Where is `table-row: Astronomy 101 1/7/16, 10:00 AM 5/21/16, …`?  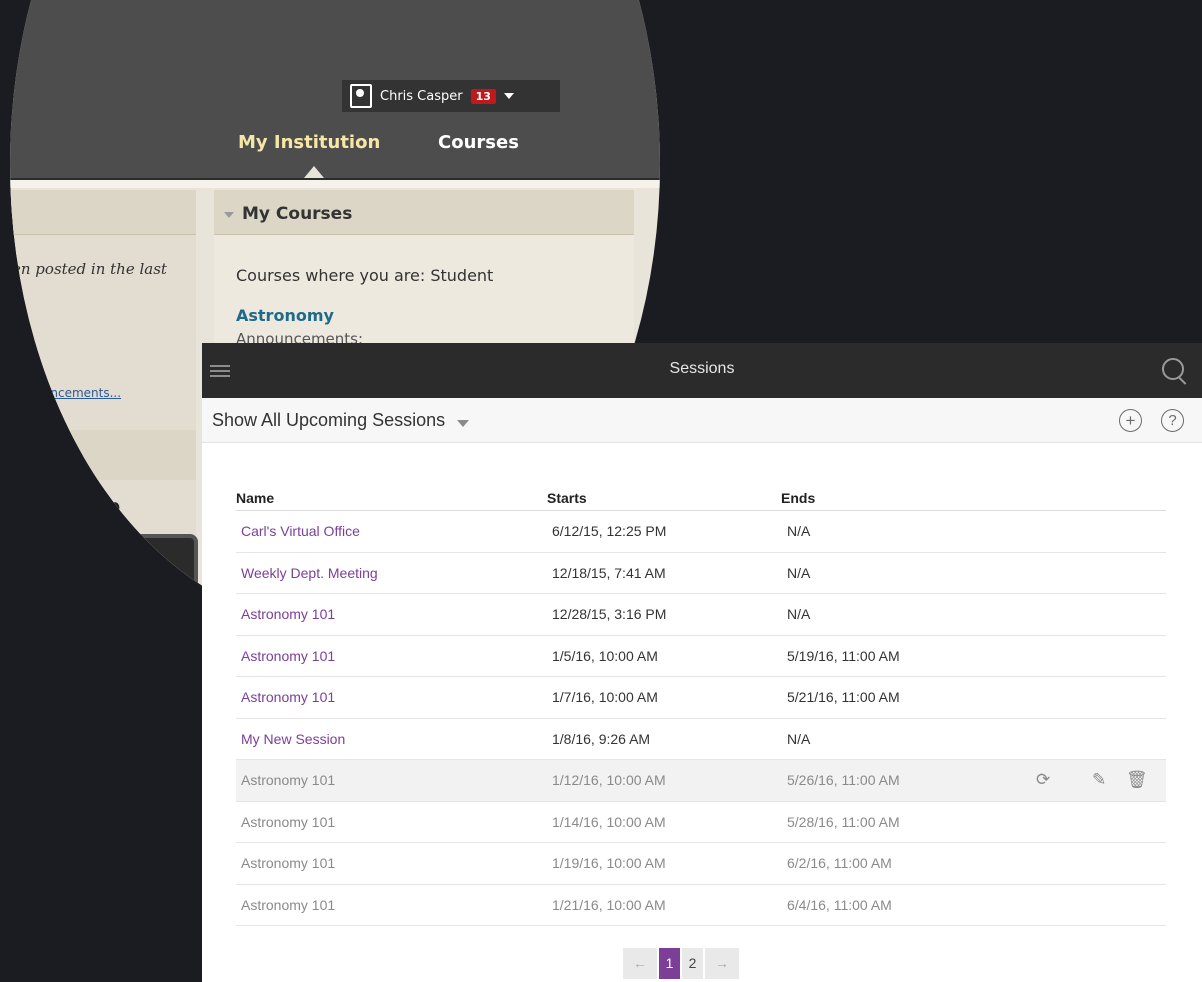 table-row: Astronomy 101 1/7/16, 10:00 AM 5/21/16, … is located at coordinates (701, 698).